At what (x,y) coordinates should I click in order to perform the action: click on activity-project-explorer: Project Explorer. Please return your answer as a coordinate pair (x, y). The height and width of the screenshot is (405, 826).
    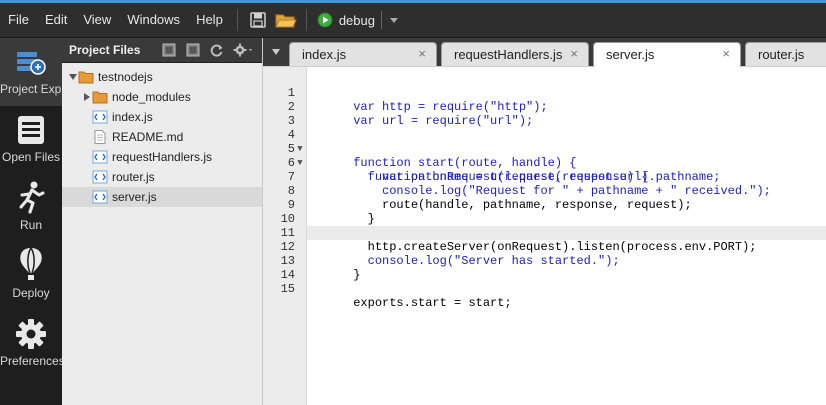
    Looking at the image, I should click on (31, 72).